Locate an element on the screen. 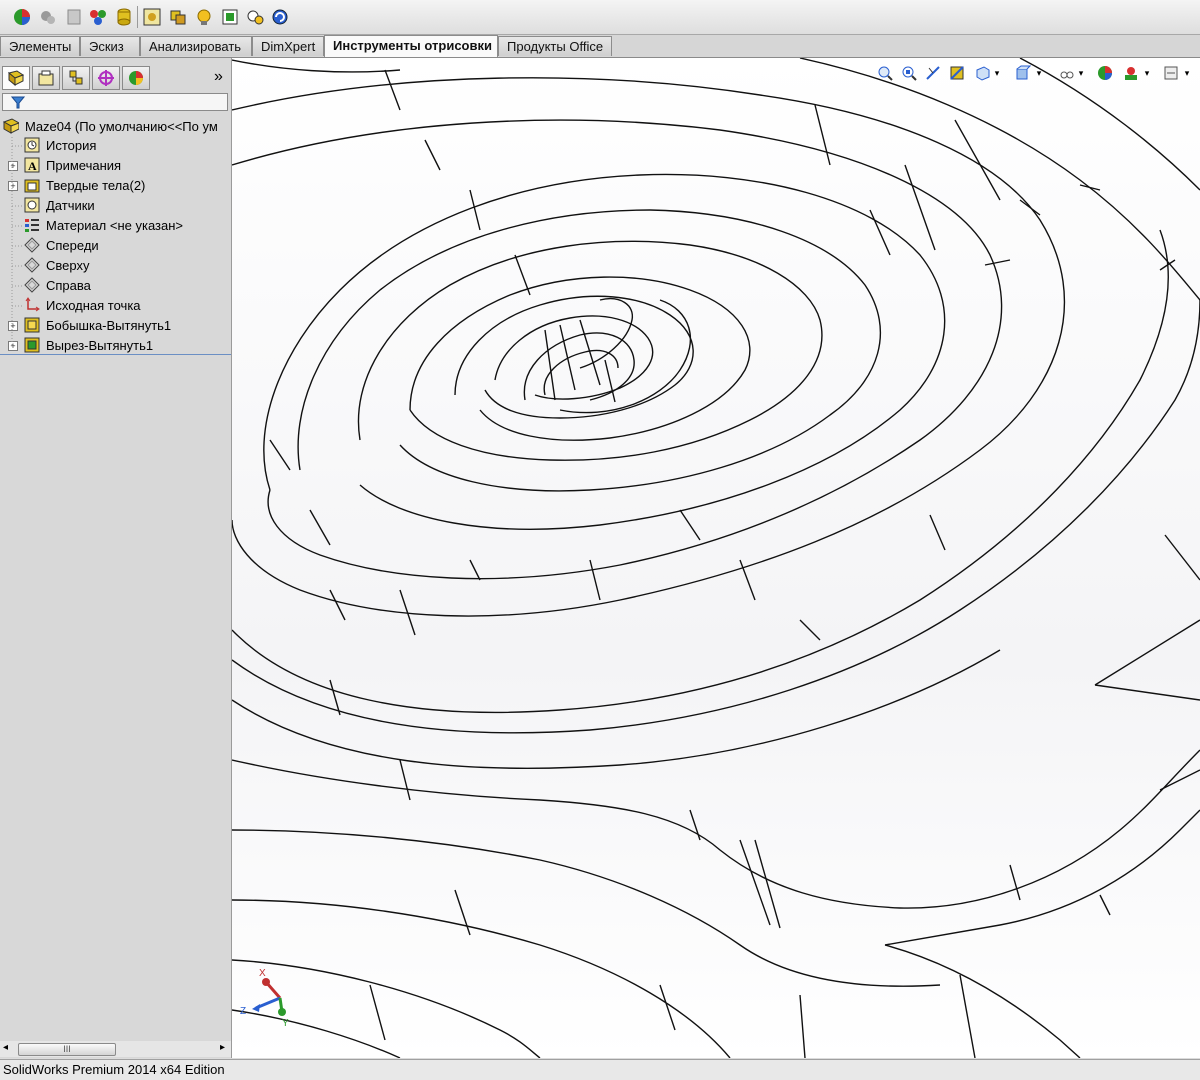  property-manager-tab is located at coordinates (46, 78).